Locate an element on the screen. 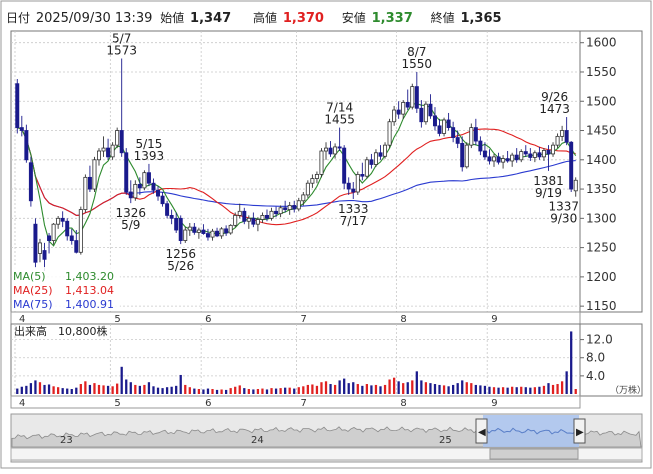 Image resolution: width=653 pixels, height=474 pixels. month-label: 5 is located at coordinates (117, 319).